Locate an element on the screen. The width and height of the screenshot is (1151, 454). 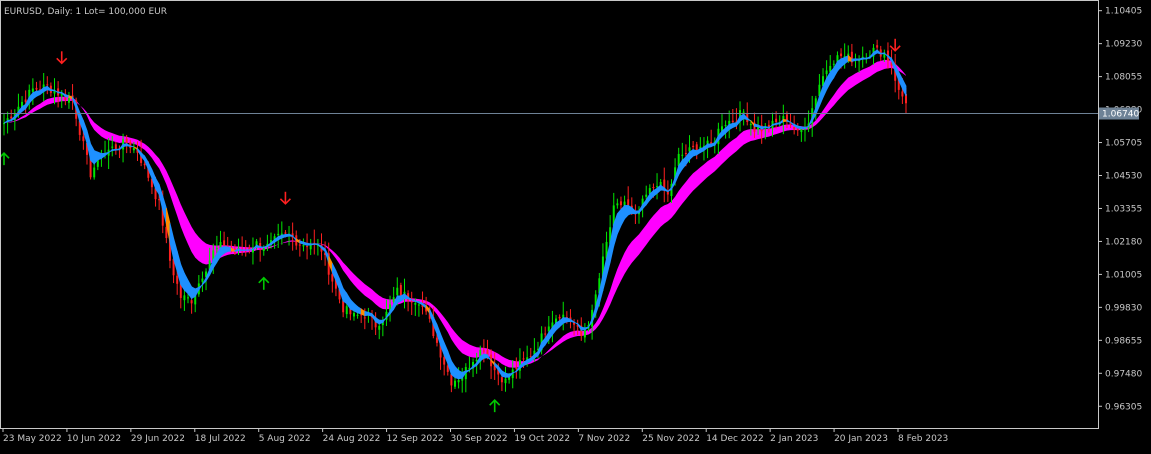
y-tick-label: 1.04530 is located at coordinates (1123, 177).